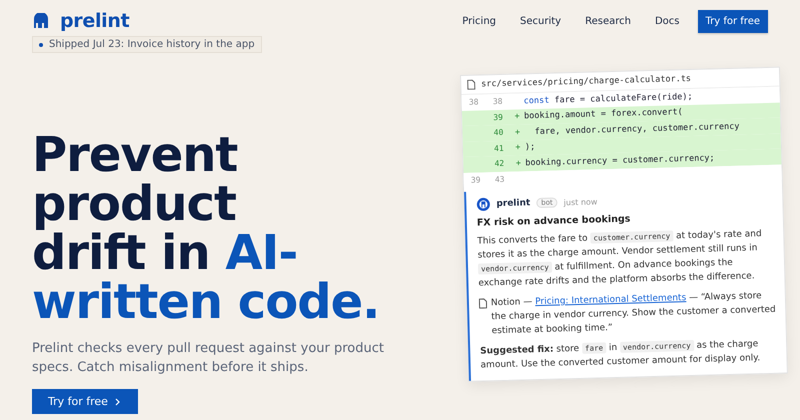  What do you see at coordinates (608, 21) in the screenshot?
I see `nav-link: Research` at bounding box center [608, 21].